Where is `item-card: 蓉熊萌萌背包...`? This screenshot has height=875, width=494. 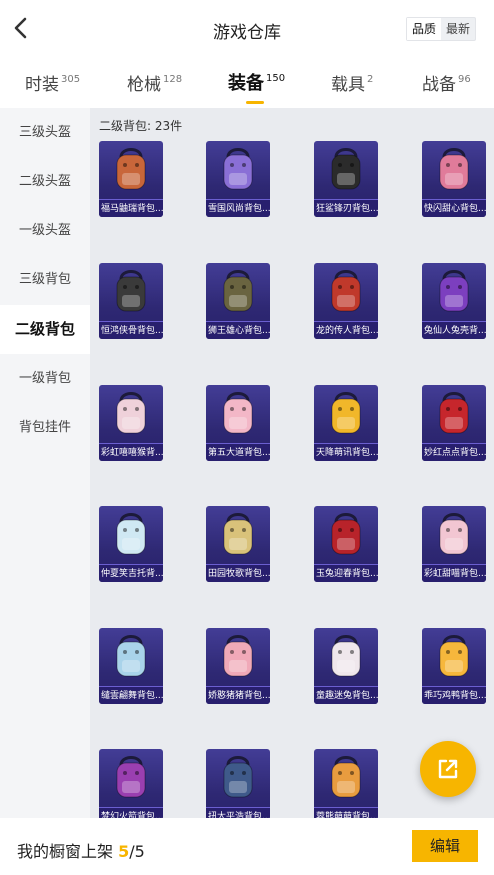
item-card: 蓉熊萌萌背包... is located at coordinates (346, 783).